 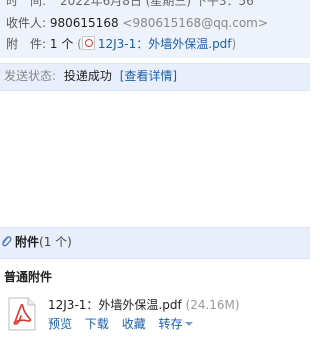 I want to click on attachments-title: 附件, so click(x=27, y=242).